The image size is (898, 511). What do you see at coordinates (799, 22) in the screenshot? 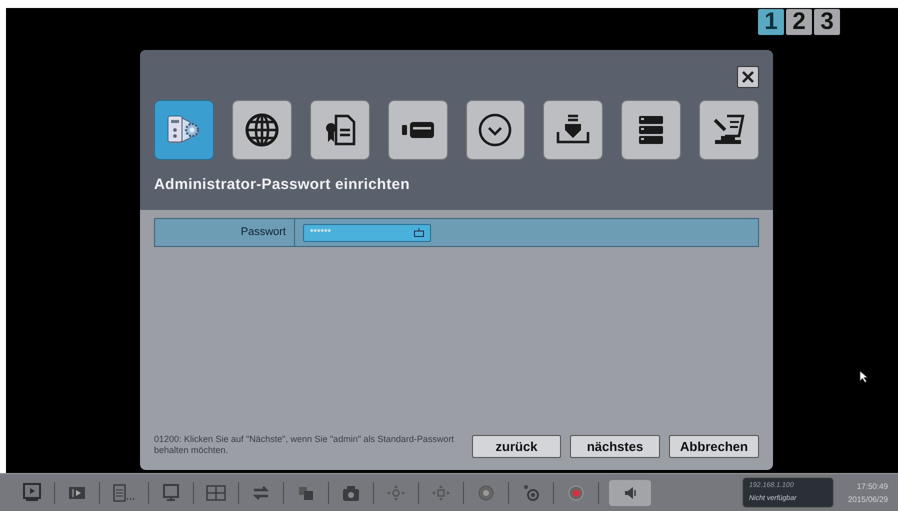
I see `page-tab: 2` at bounding box center [799, 22].